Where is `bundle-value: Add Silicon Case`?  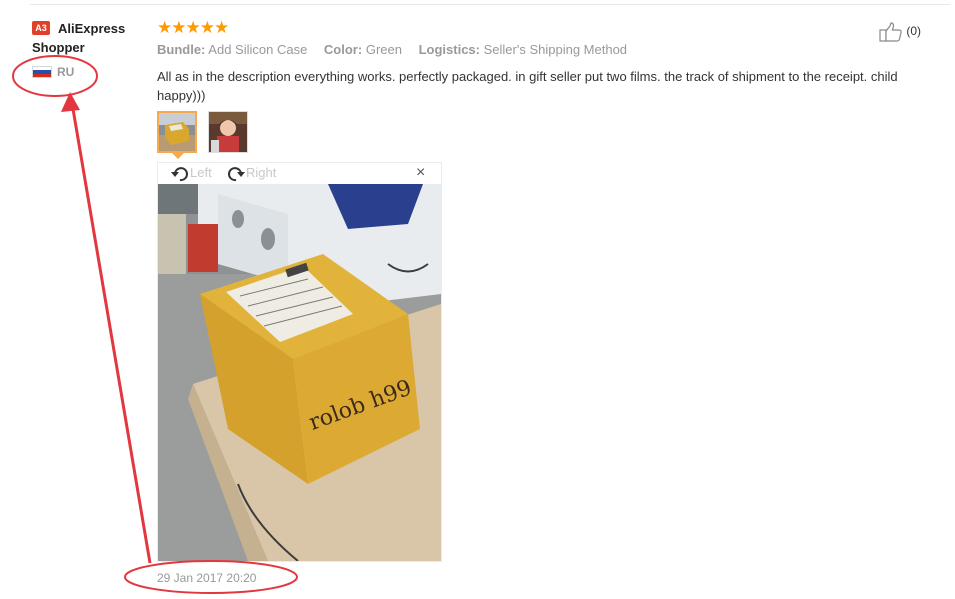 bundle-value: Add Silicon Case is located at coordinates (258, 49).